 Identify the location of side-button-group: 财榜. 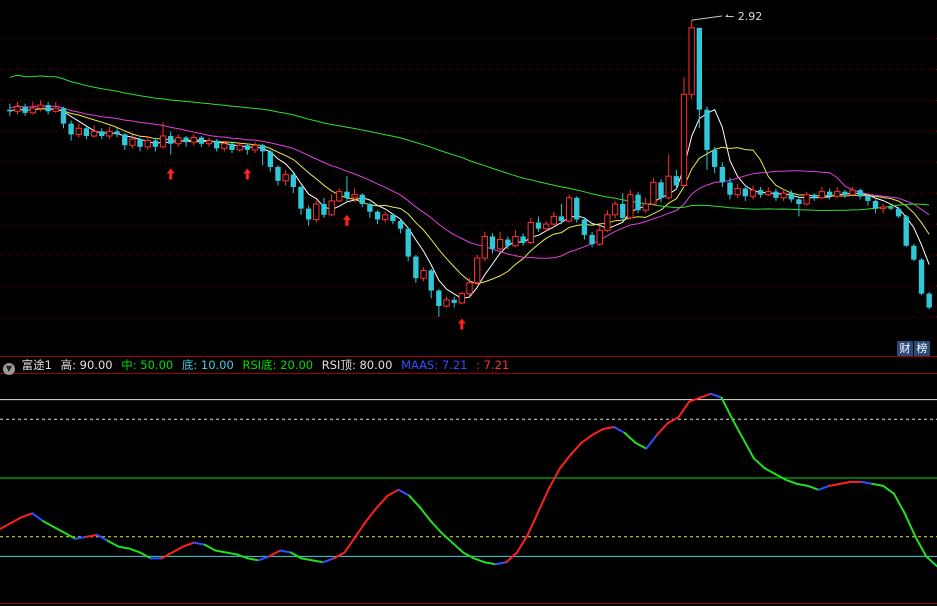
(914, 348).